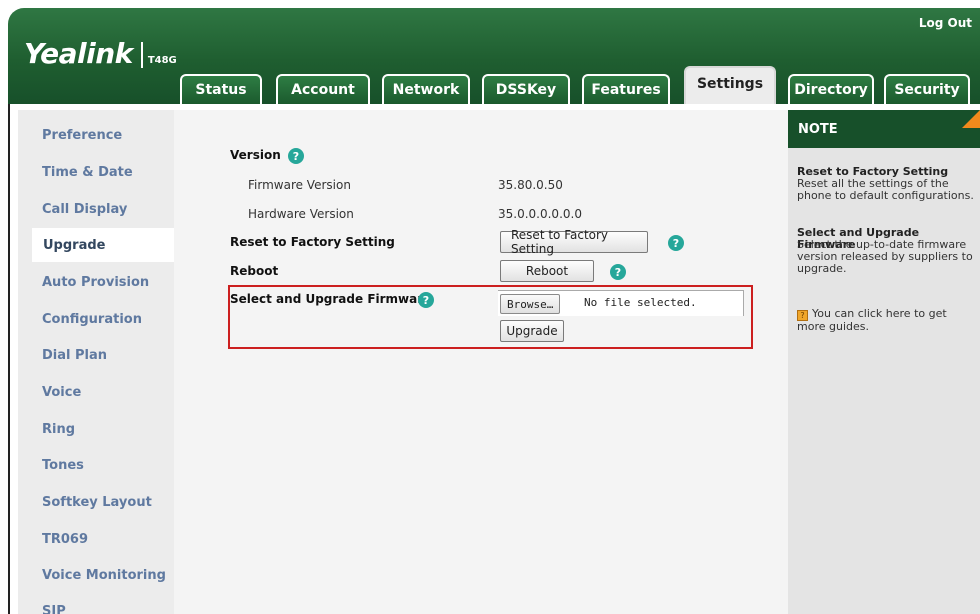 Image resolution: width=980 pixels, height=614 pixels. Describe the element at coordinates (547, 271) in the screenshot. I see `reboot-button: Reboot` at that location.